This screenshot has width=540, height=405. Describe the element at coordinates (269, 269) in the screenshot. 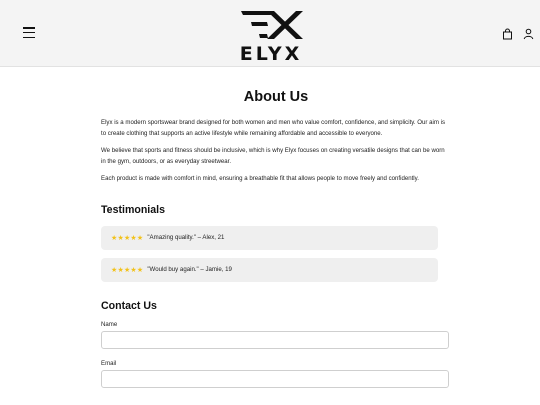

I see `testimonial-card: ★★★★★ "Would buy again." – Jamie, 19` at that location.